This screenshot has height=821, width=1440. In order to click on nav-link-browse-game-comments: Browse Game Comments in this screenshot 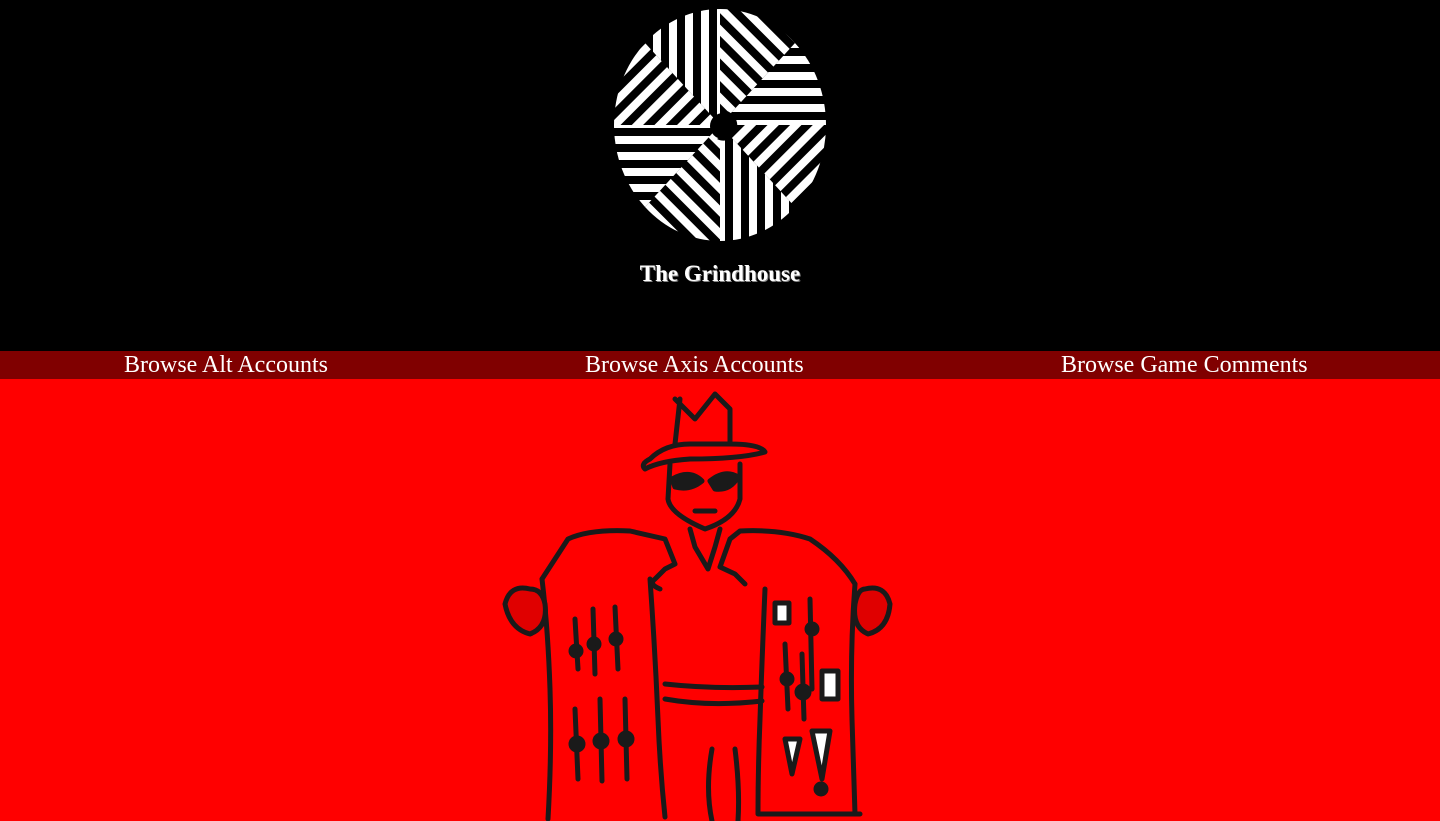, I will do `click(1184, 365)`.